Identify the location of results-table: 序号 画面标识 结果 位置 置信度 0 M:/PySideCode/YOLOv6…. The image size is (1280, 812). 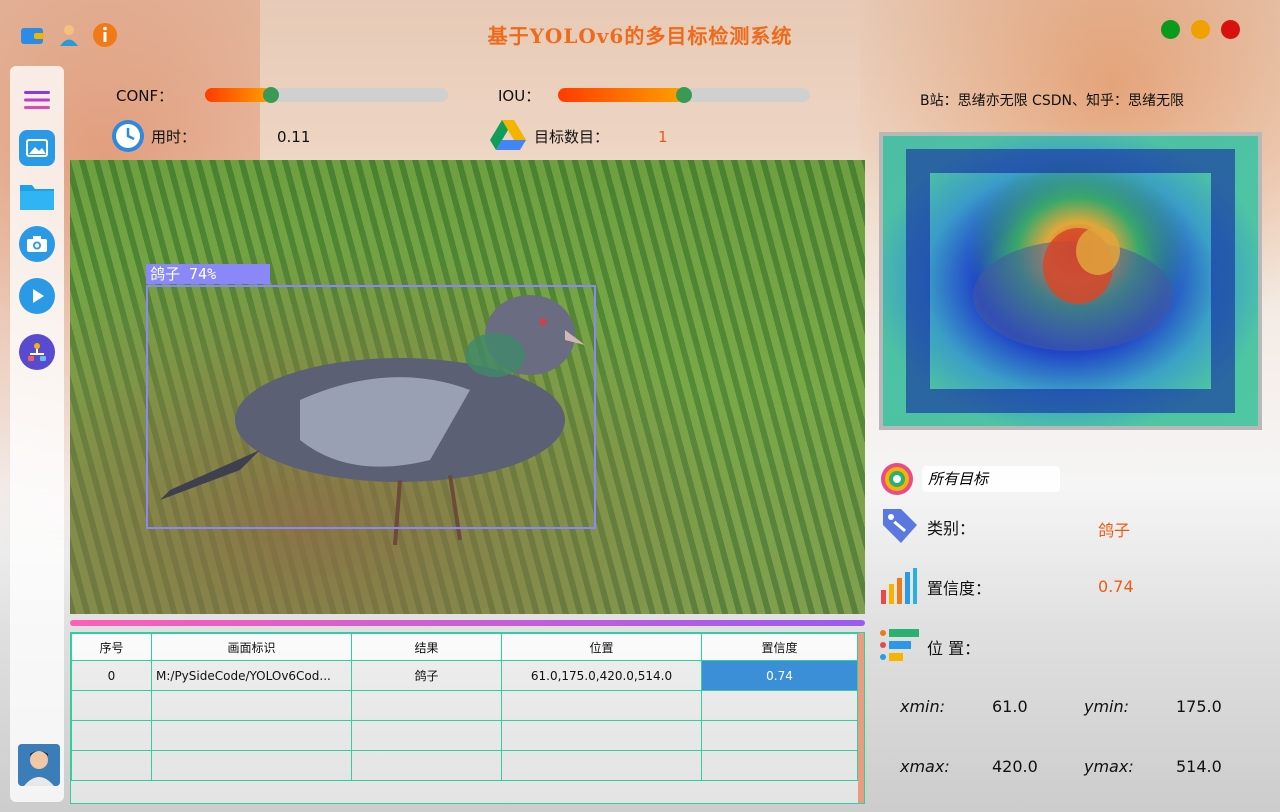
(467, 718).